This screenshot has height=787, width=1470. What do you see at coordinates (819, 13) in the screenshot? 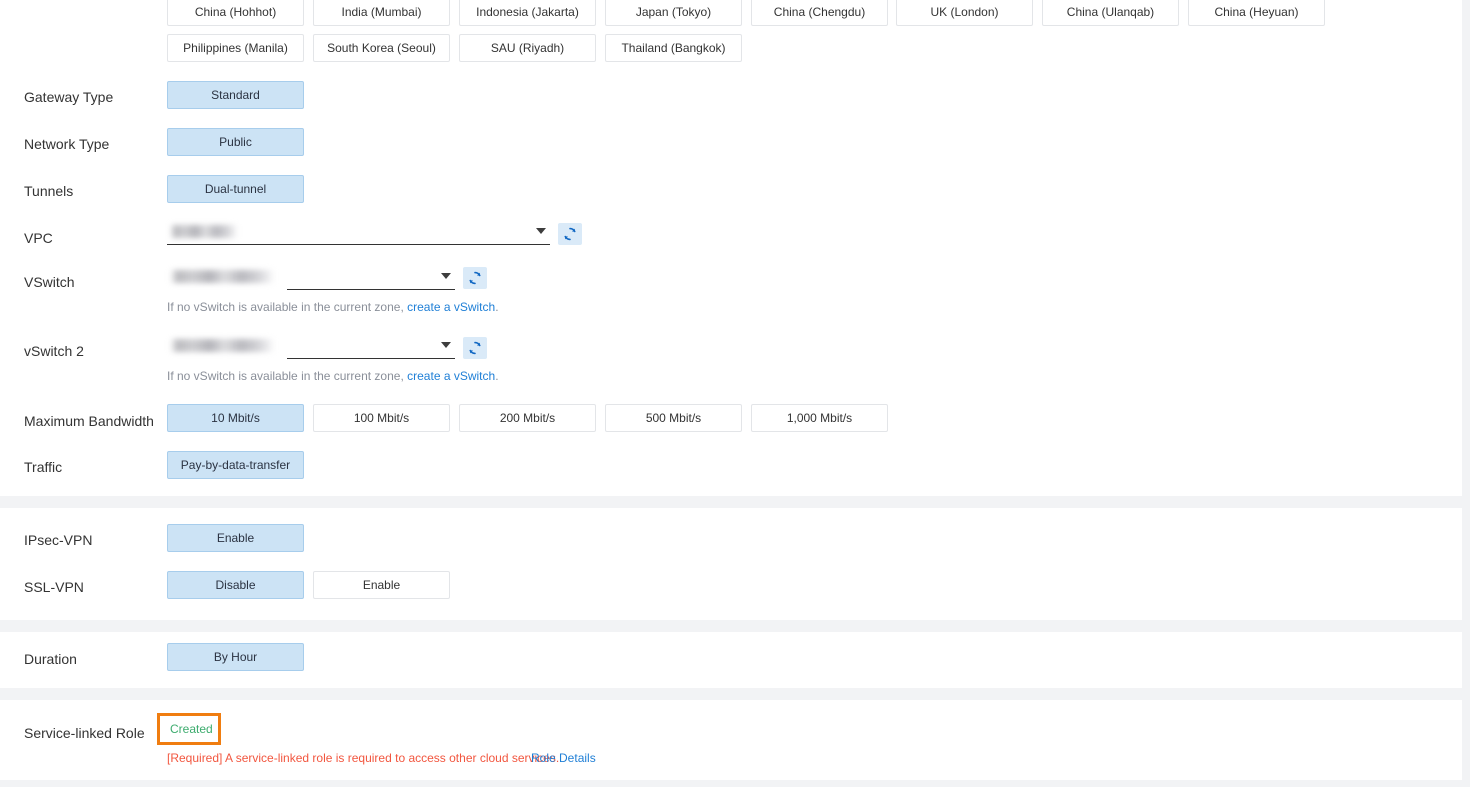
I see `region-option: China (Chengdu)` at bounding box center [819, 13].